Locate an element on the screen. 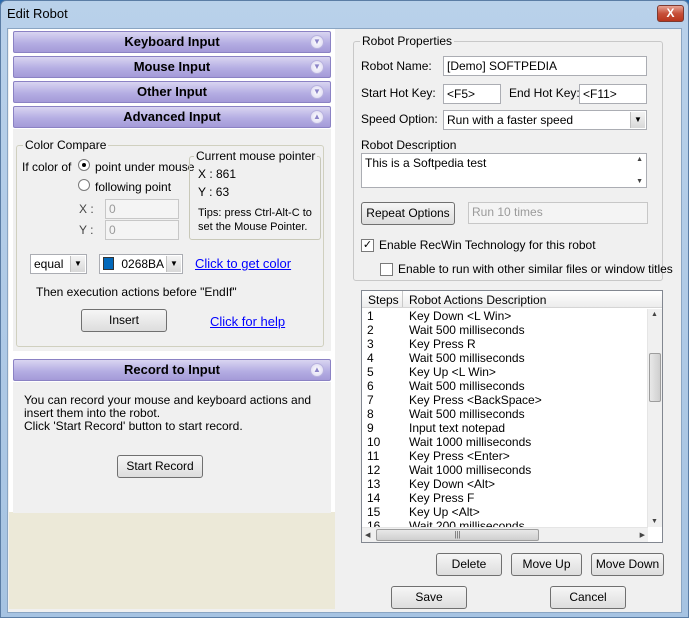 The height and width of the screenshot is (618, 689). table-row: 4 Wait 500 milliseconds is located at coordinates (505, 358).